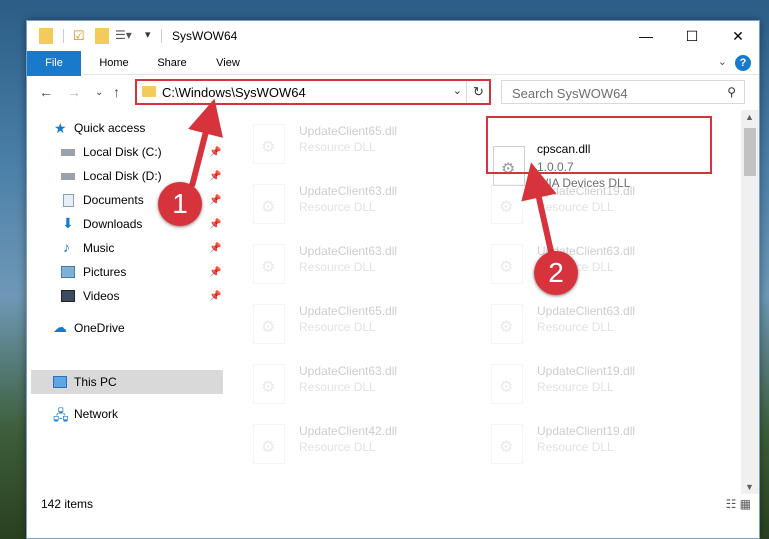 The image size is (769, 539). Describe the element at coordinates (113, 224) in the screenshot. I see `sidebar-item-label: Downloads` at that location.